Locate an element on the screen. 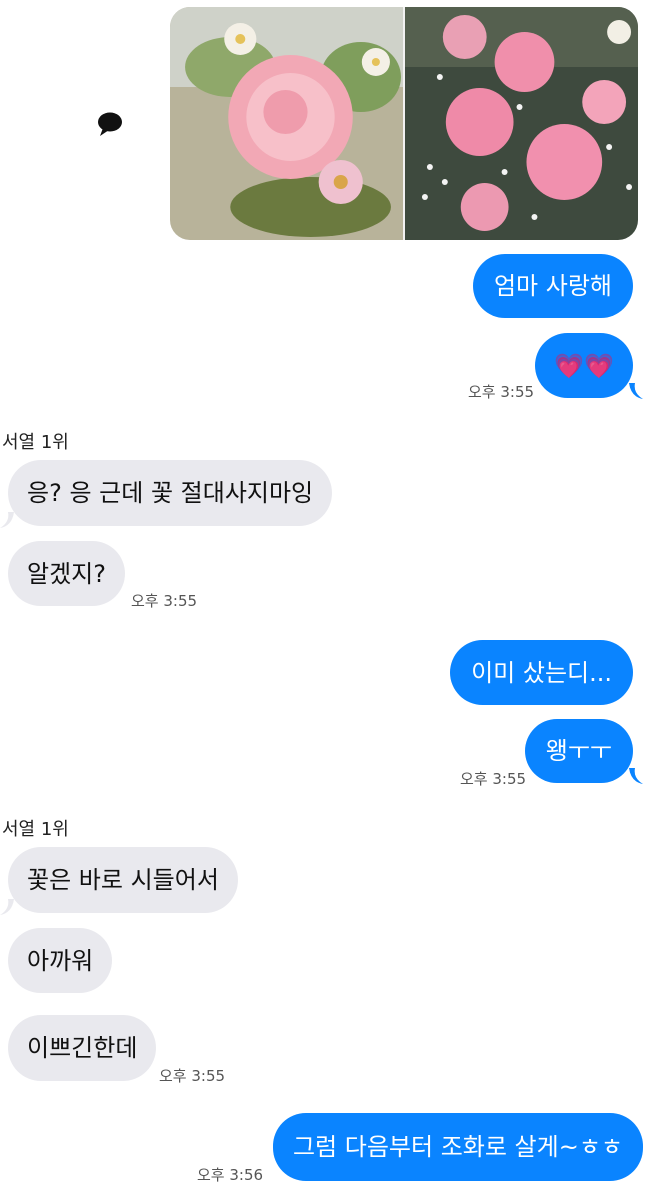  message-text: 꽃은 바로 시들어서 is located at coordinates (123, 880).